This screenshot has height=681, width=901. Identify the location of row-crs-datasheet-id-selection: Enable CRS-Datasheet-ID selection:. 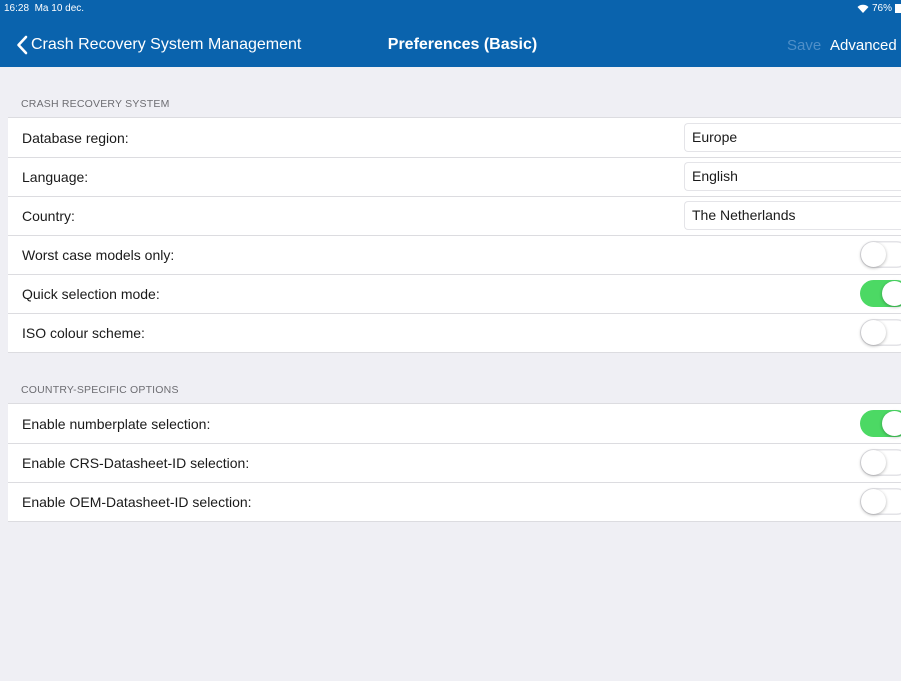
(454, 462).